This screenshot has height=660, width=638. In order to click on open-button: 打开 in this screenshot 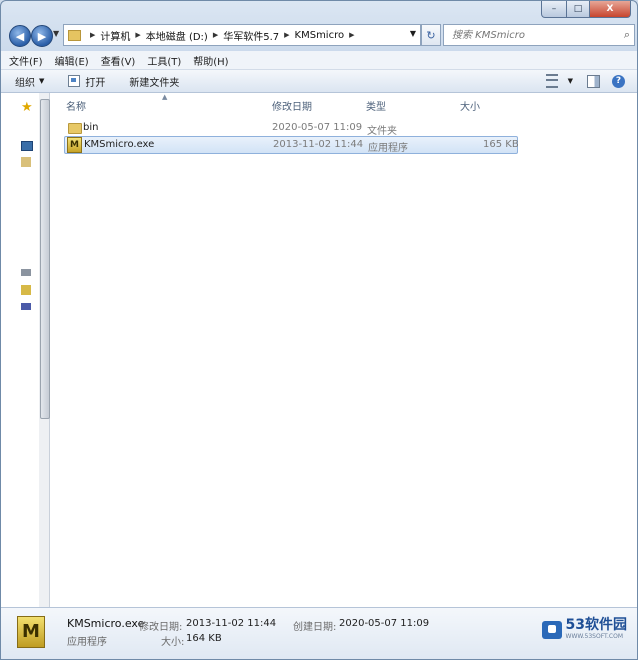, I will do `click(86, 81)`.